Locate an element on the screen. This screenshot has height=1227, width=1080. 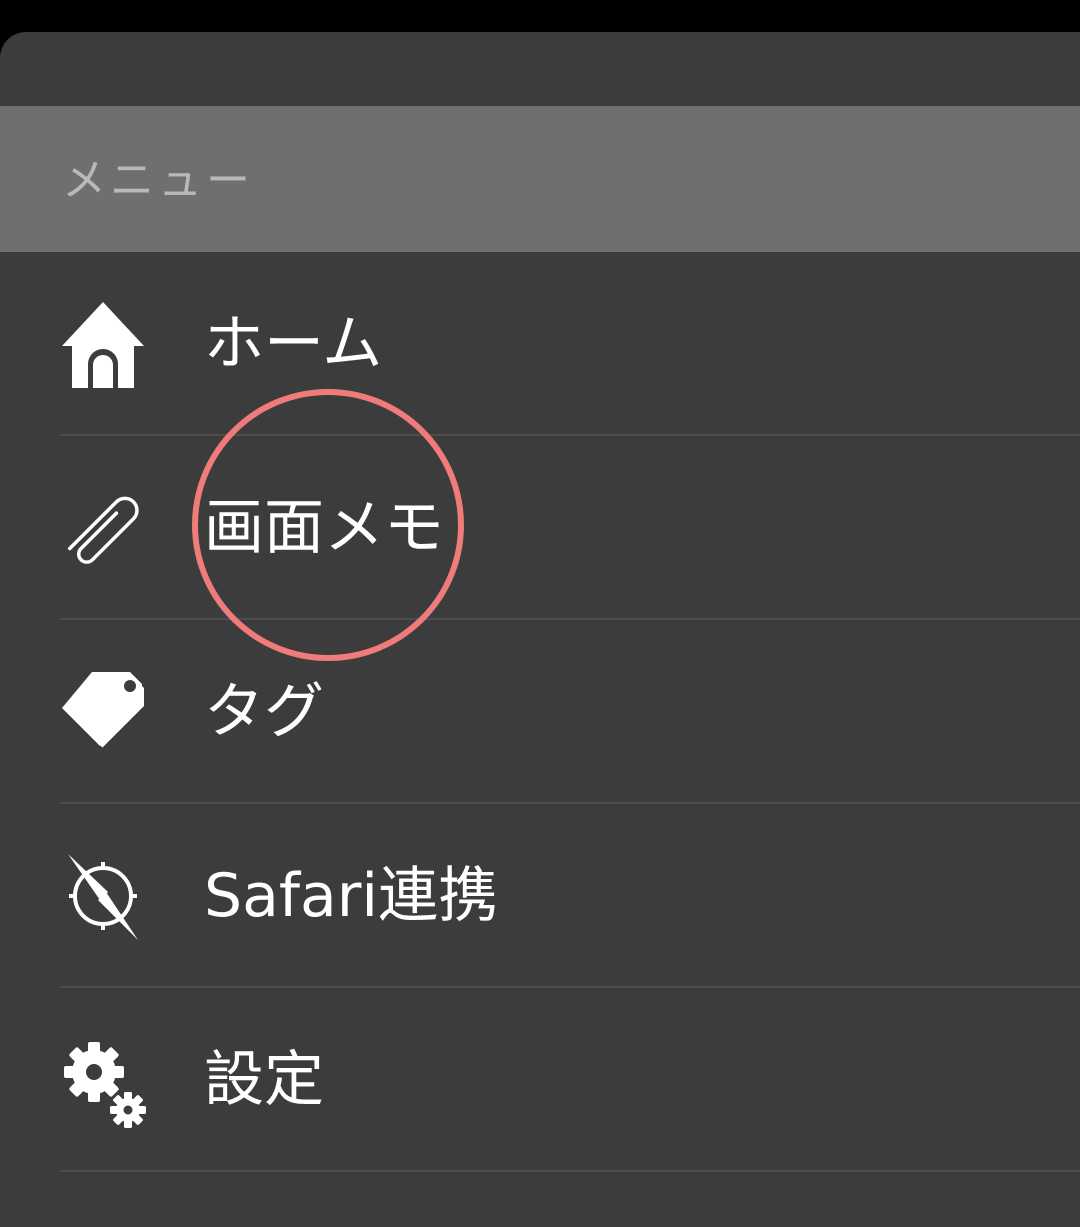
menu-item-home: ホーム is located at coordinates (540, 344).